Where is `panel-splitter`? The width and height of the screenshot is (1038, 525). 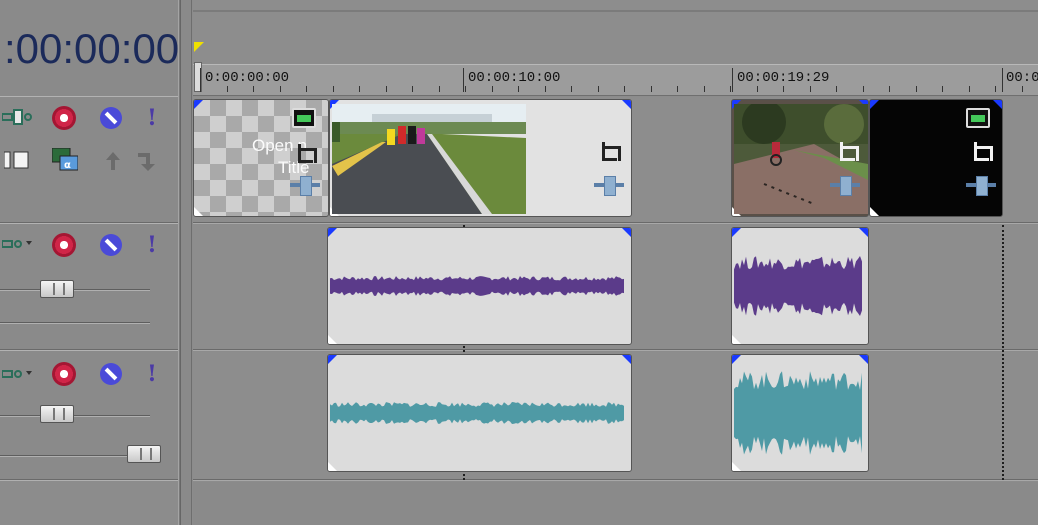
panel-splitter is located at coordinates (179, 262).